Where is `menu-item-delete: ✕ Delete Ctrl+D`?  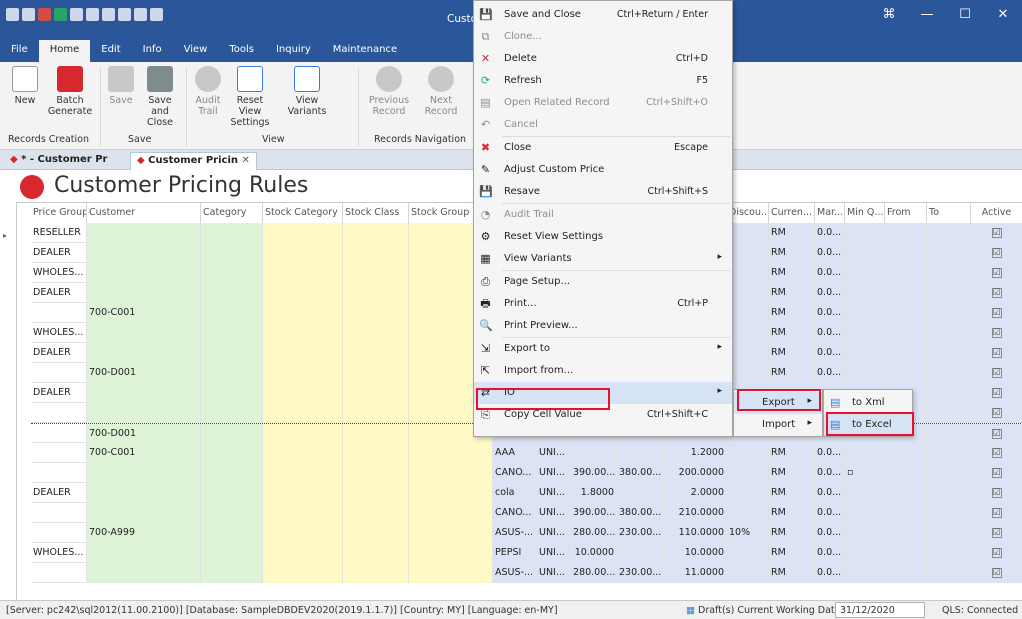
menu-item-delete: ✕ Delete Ctrl+D is located at coordinates (603, 59).